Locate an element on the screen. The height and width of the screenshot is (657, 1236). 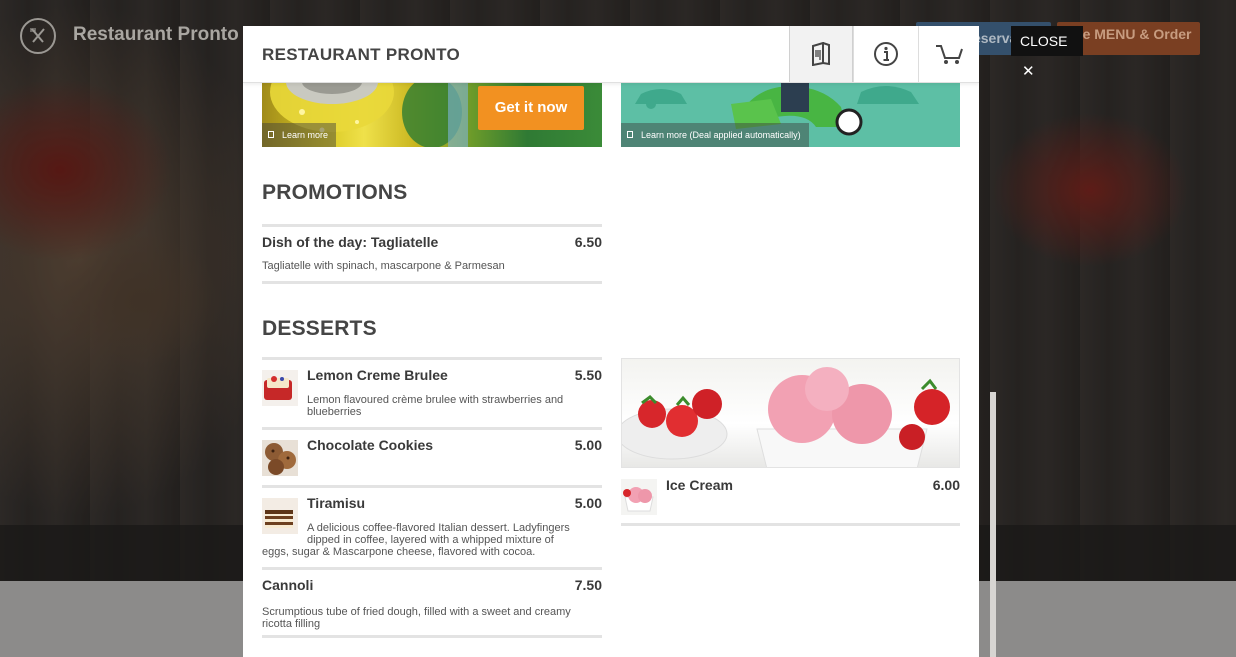
cart-icon is located at coordinates (949, 54).